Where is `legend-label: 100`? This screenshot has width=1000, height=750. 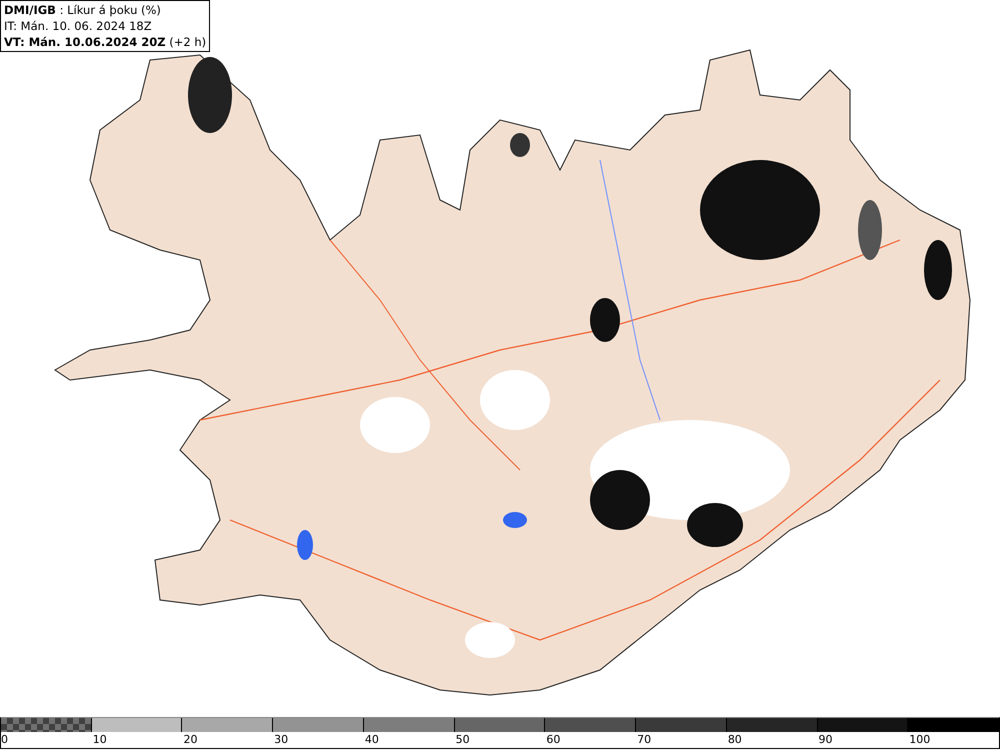 legend-label: 100 is located at coordinates (919, 739).